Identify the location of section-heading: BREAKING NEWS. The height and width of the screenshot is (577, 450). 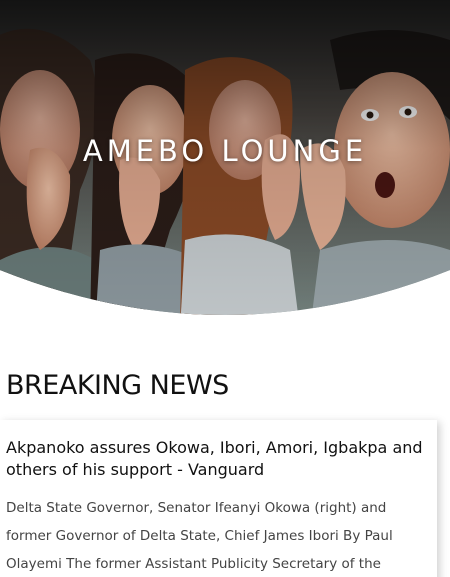
(117, 385).